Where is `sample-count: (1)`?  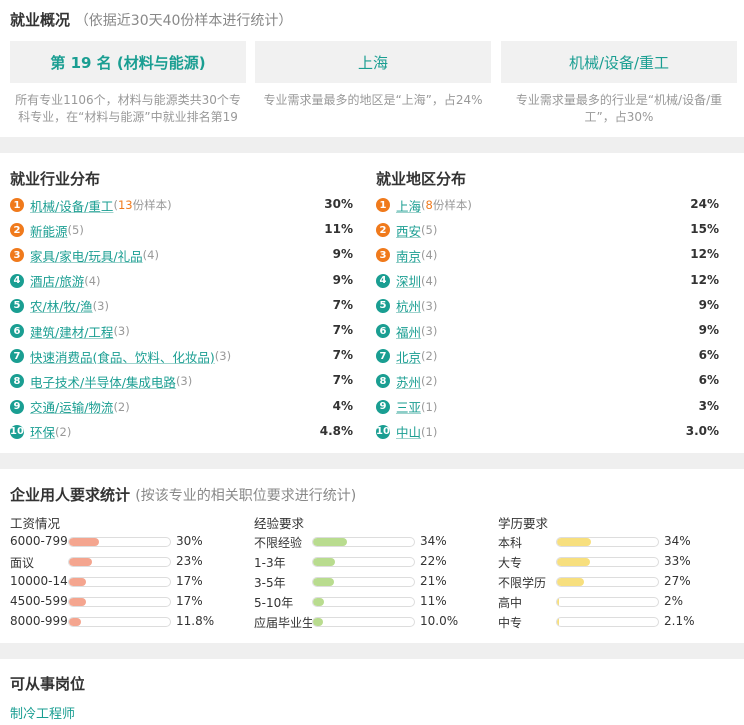 sample-count: (1) is located at coordinates (429, 406).